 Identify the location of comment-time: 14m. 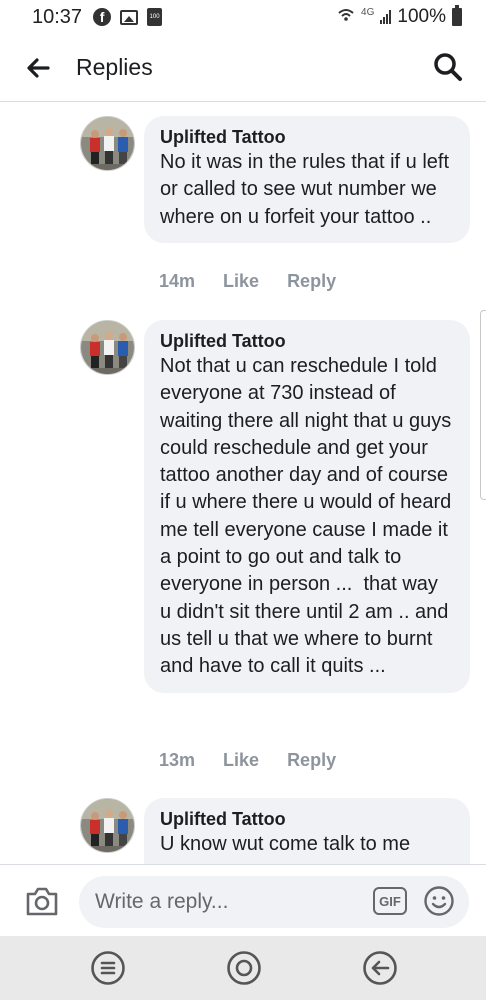
(177, 281).